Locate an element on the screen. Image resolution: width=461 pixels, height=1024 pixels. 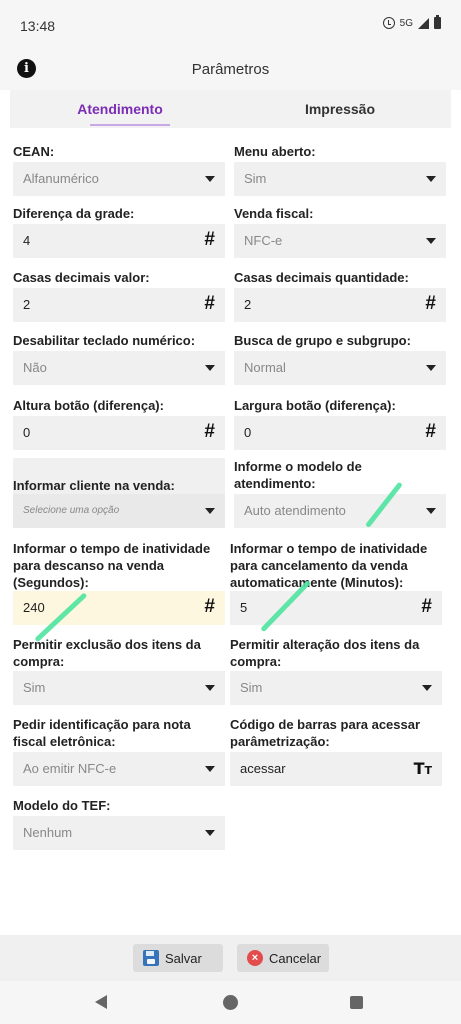
field-diferenca-grade: Diferença da grade: 4 # is located at coordinates (119, 232).